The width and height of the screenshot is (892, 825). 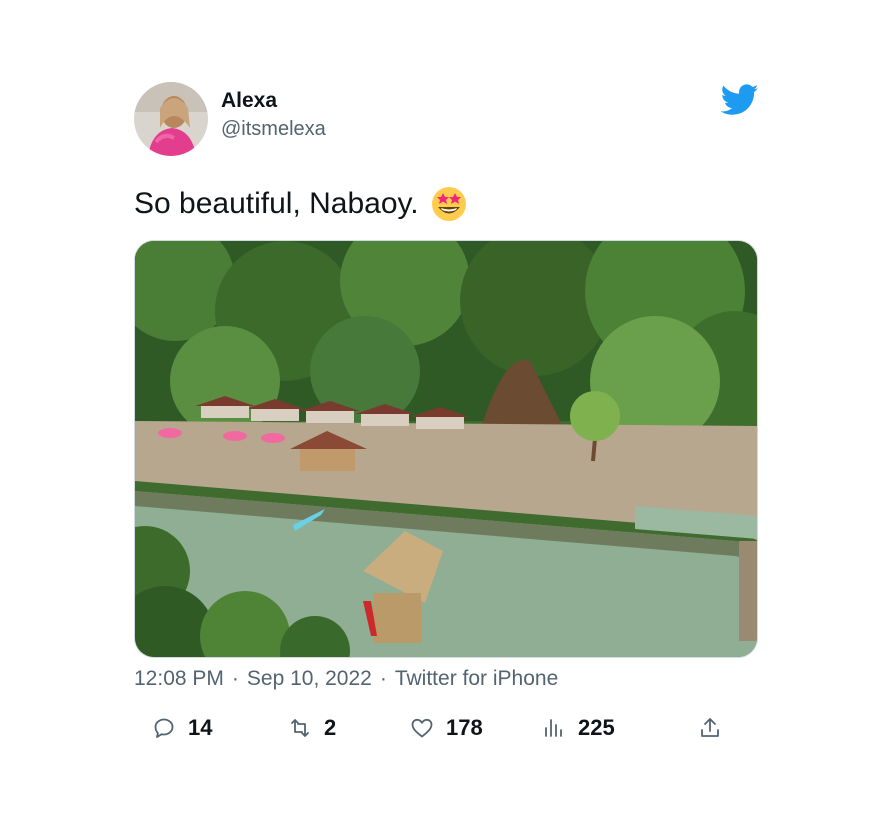 I want to click on share-icon, so click(x=710, y=727).